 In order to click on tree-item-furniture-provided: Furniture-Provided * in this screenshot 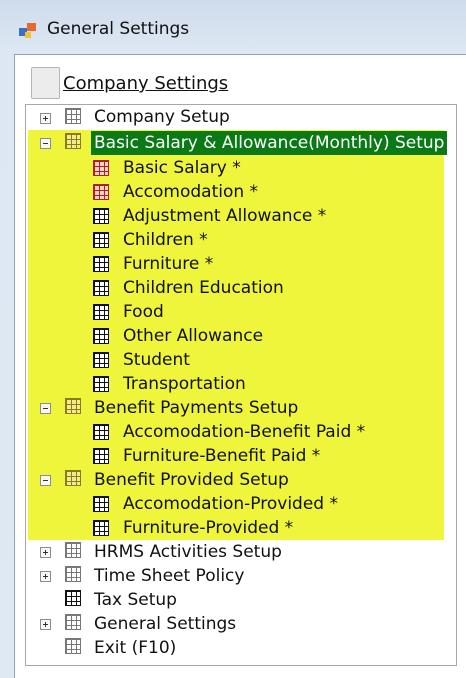, I will do `click(208, 528)`.